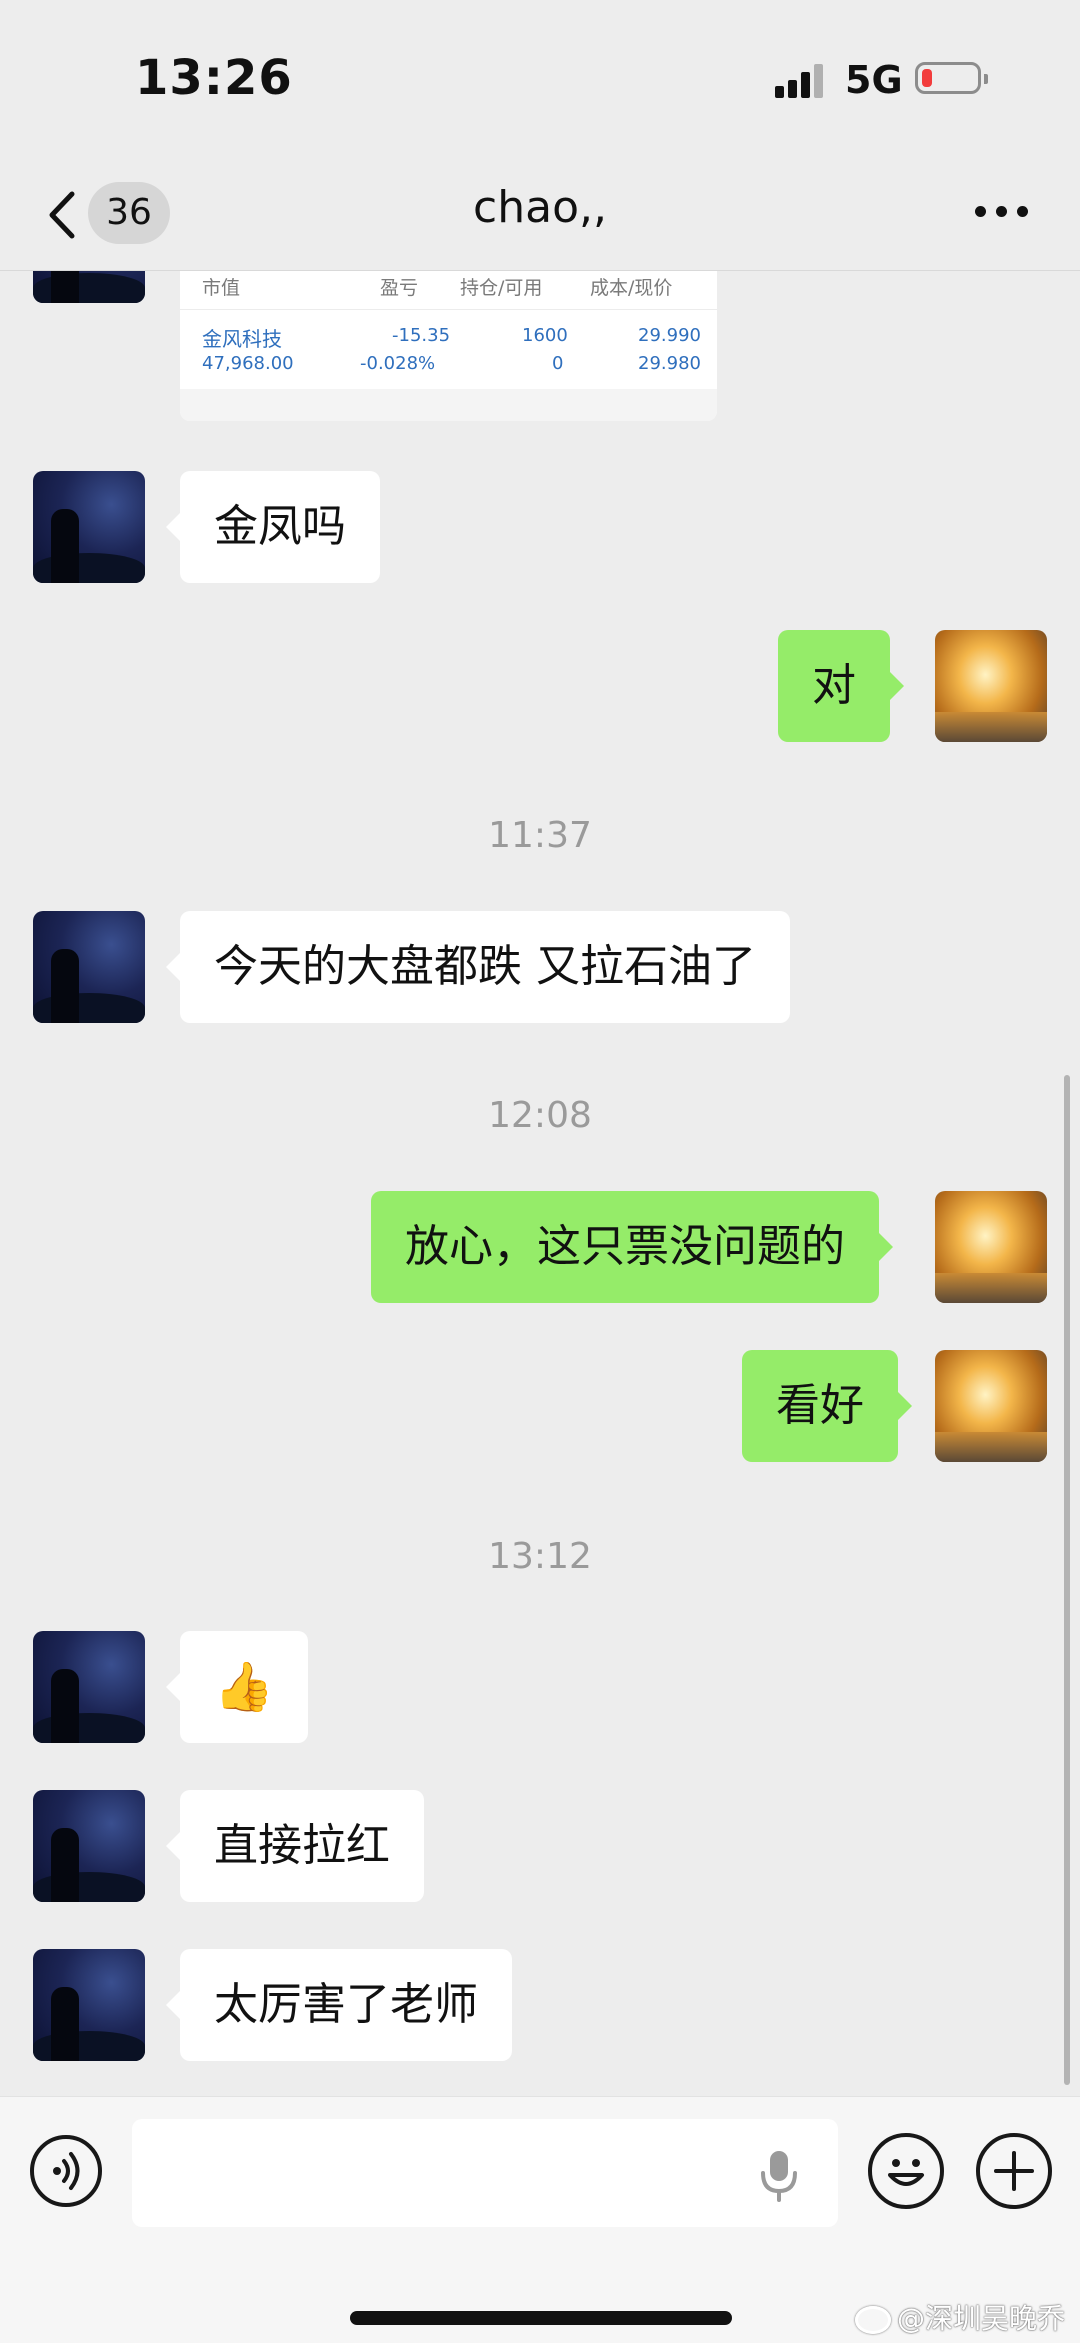 The image size is (1080, 2343). Describe the element at coordinates (1067, 1580) in the screenshot. I see `chat-scrollbar` at that location.